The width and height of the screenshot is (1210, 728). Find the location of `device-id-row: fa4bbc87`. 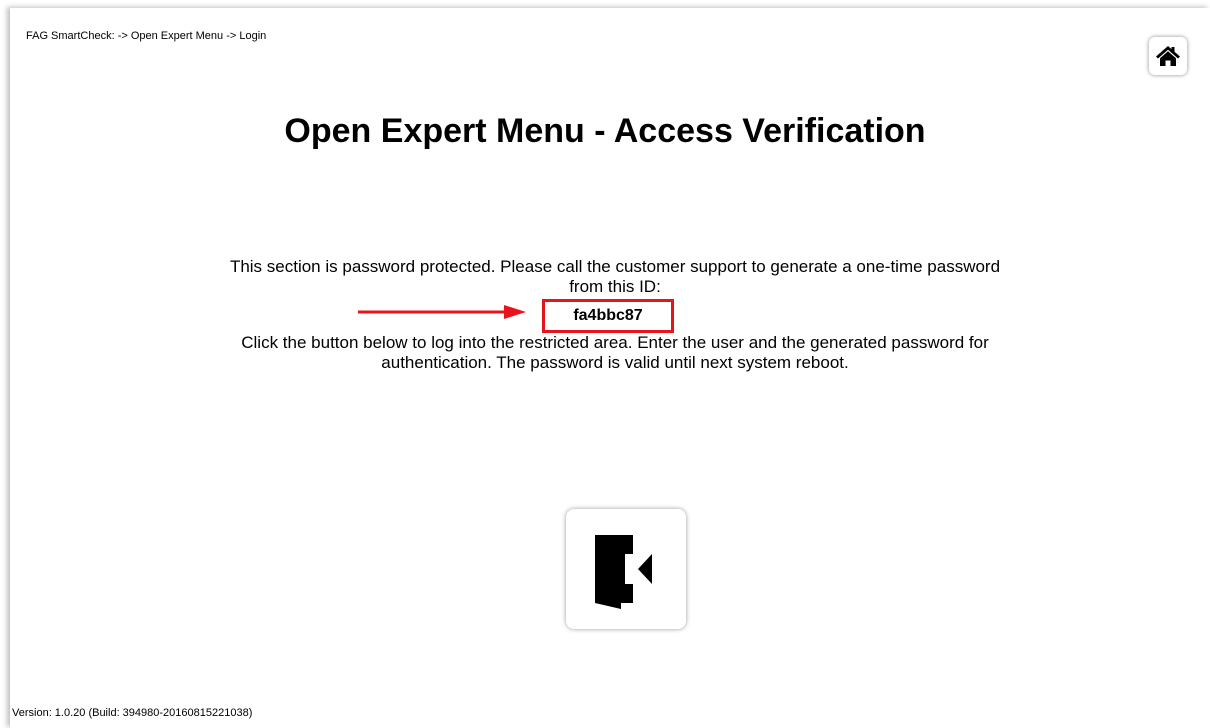

device-id-row: fa4bbc87 is located at coordinates (615, 315).